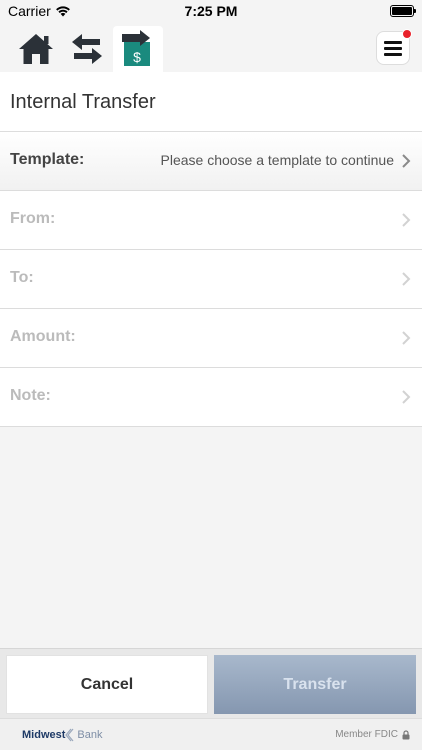  What do you see at coordinates (211, 102) in the screenshot?
I see `page-header: Internal Transfer` at bounding box center [211, 102].